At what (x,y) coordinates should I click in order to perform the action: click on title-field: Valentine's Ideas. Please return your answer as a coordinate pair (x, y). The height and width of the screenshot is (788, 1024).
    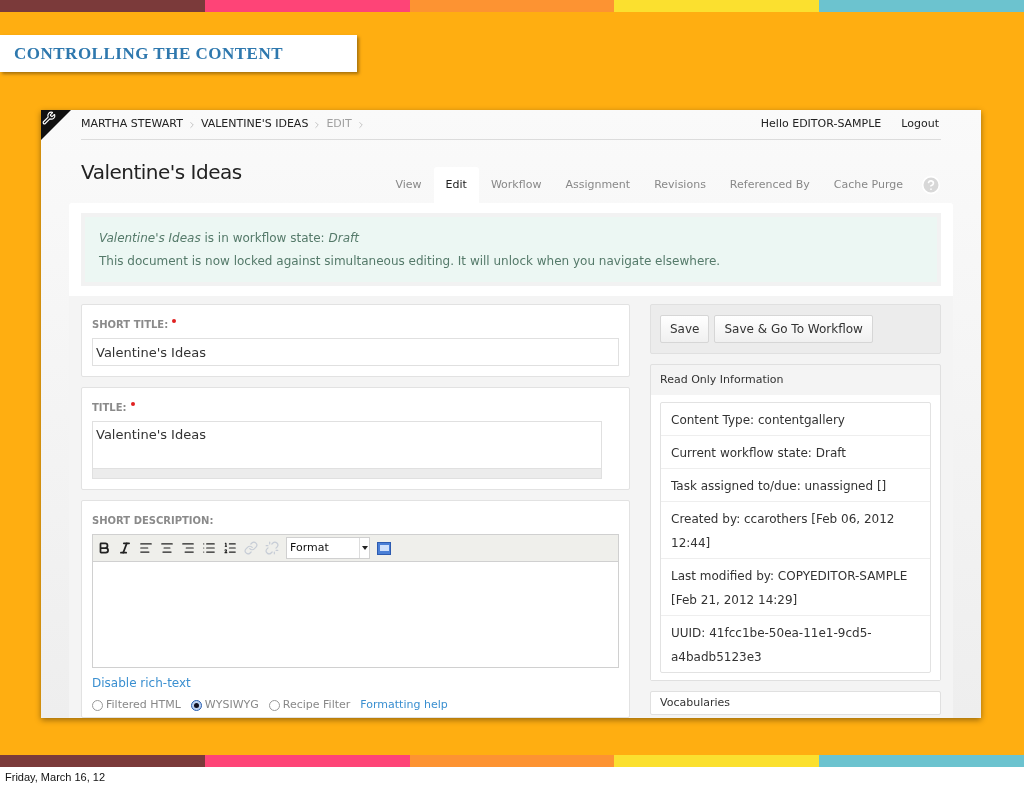
    Looking at the image, I should click on (347, 445).